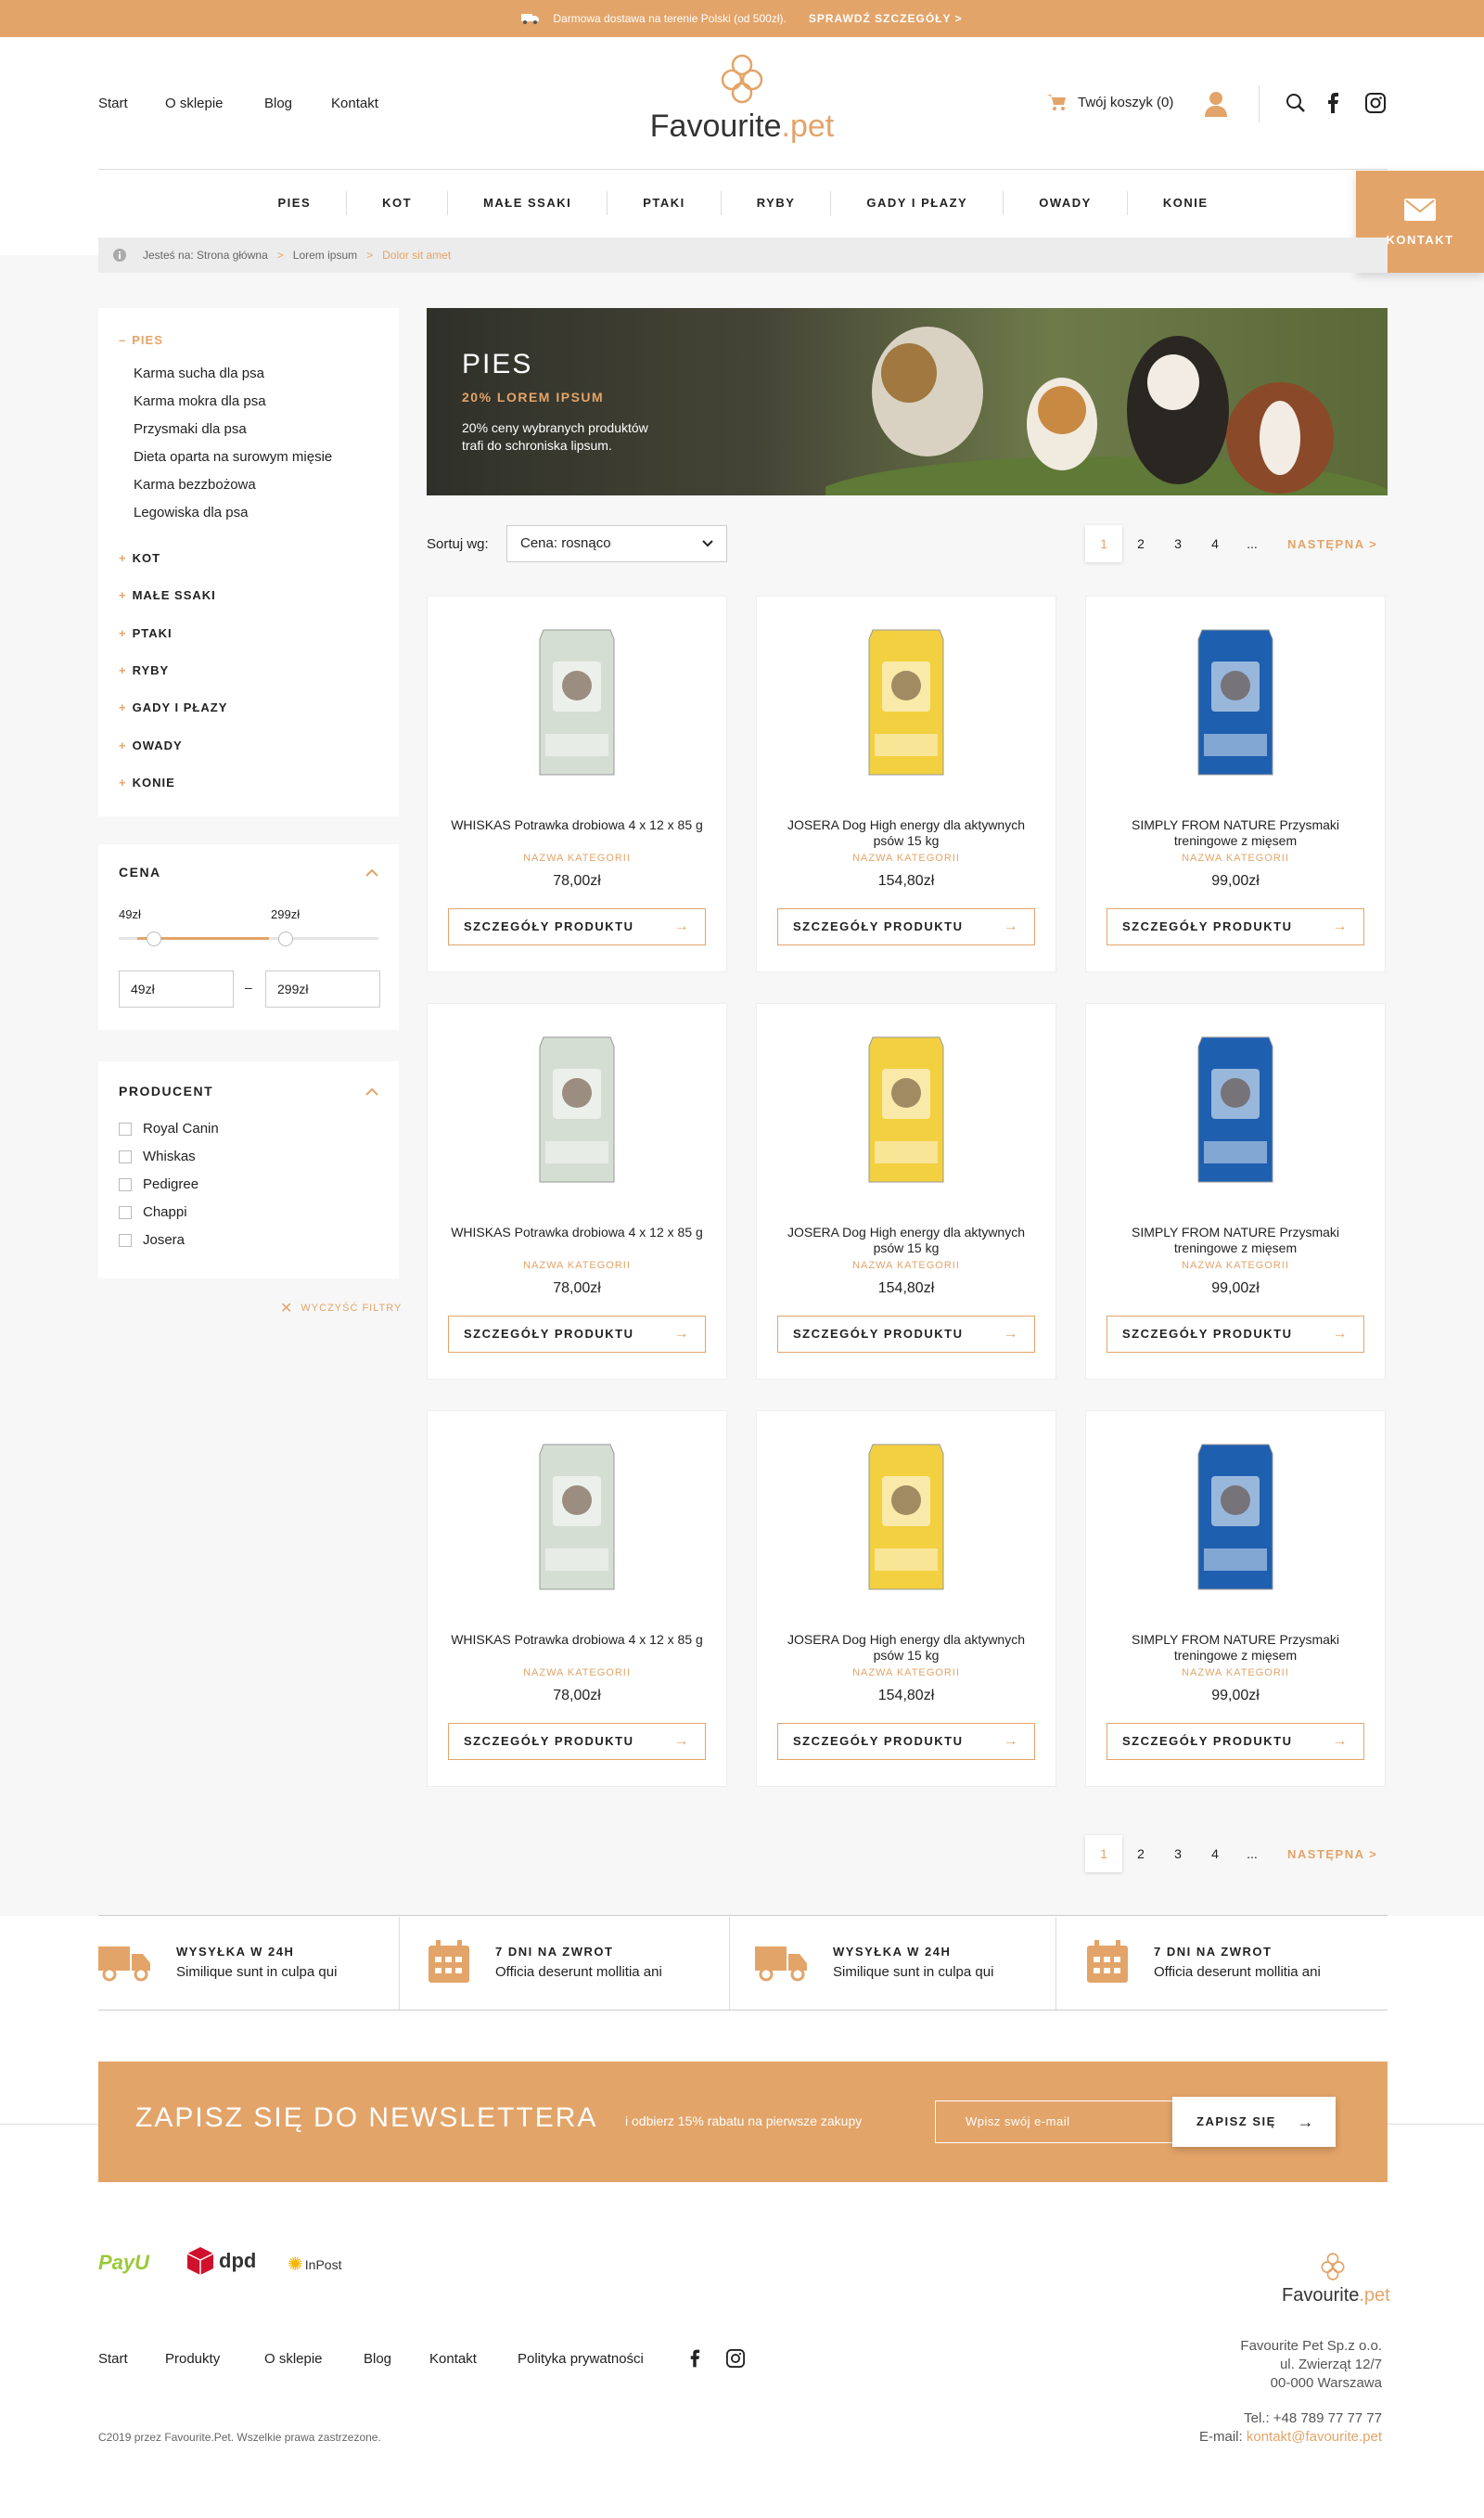 This screenshot has width=1484, height=2518. What do you see at coordinates (528, 203) in the screenshot?
I see `cat-nav-male-ssaki: MAŁE SSAKI` at bounding box center [528, 203].